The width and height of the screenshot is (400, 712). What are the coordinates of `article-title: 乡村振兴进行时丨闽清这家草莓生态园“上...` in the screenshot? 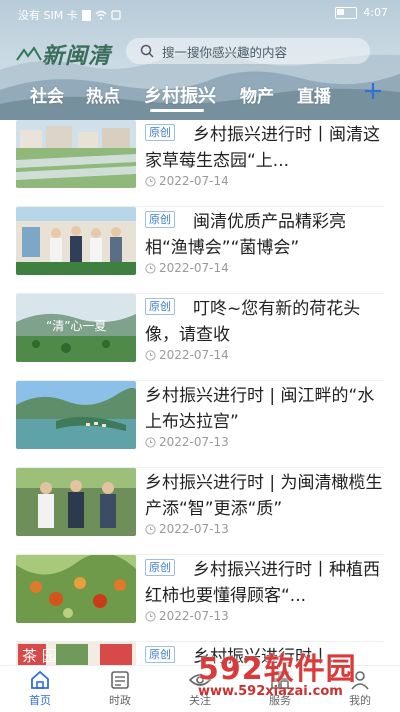 It's located at (262, 148).